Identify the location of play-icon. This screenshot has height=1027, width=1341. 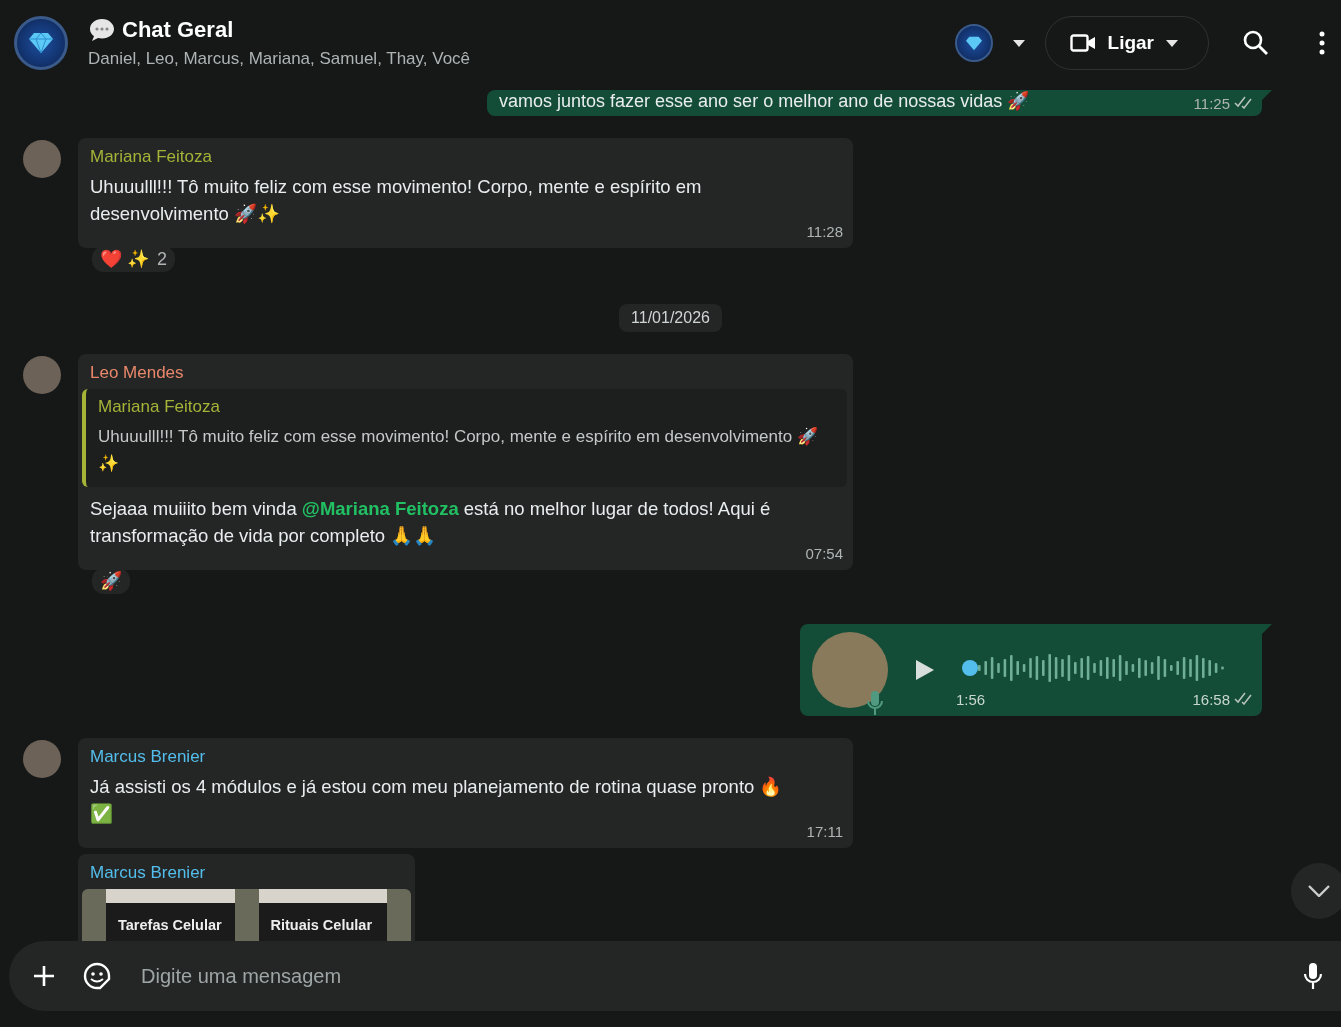
(925, 670).